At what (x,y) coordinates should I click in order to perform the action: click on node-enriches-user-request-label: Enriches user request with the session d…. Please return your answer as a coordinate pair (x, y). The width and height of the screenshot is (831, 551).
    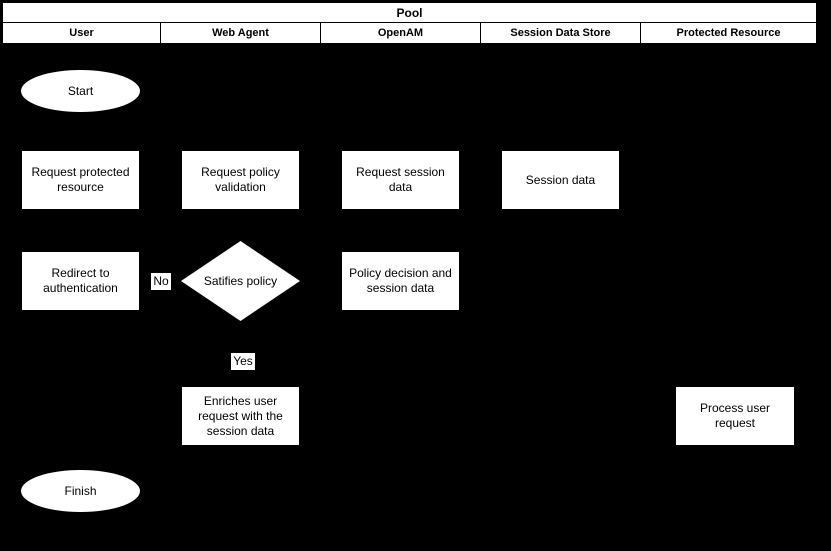
    Looking at the image, I should click on (240, 415).